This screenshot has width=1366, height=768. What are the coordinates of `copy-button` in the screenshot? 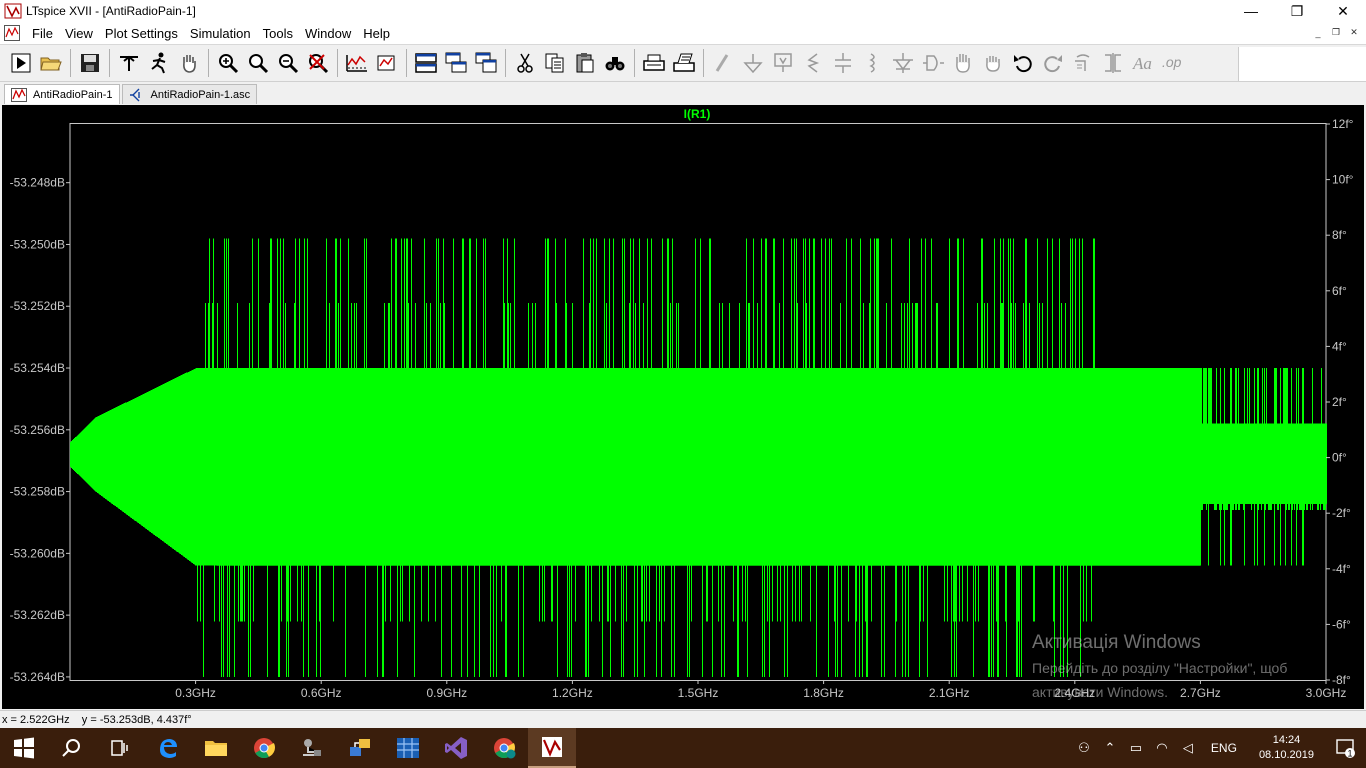 It's located at (555, 63).